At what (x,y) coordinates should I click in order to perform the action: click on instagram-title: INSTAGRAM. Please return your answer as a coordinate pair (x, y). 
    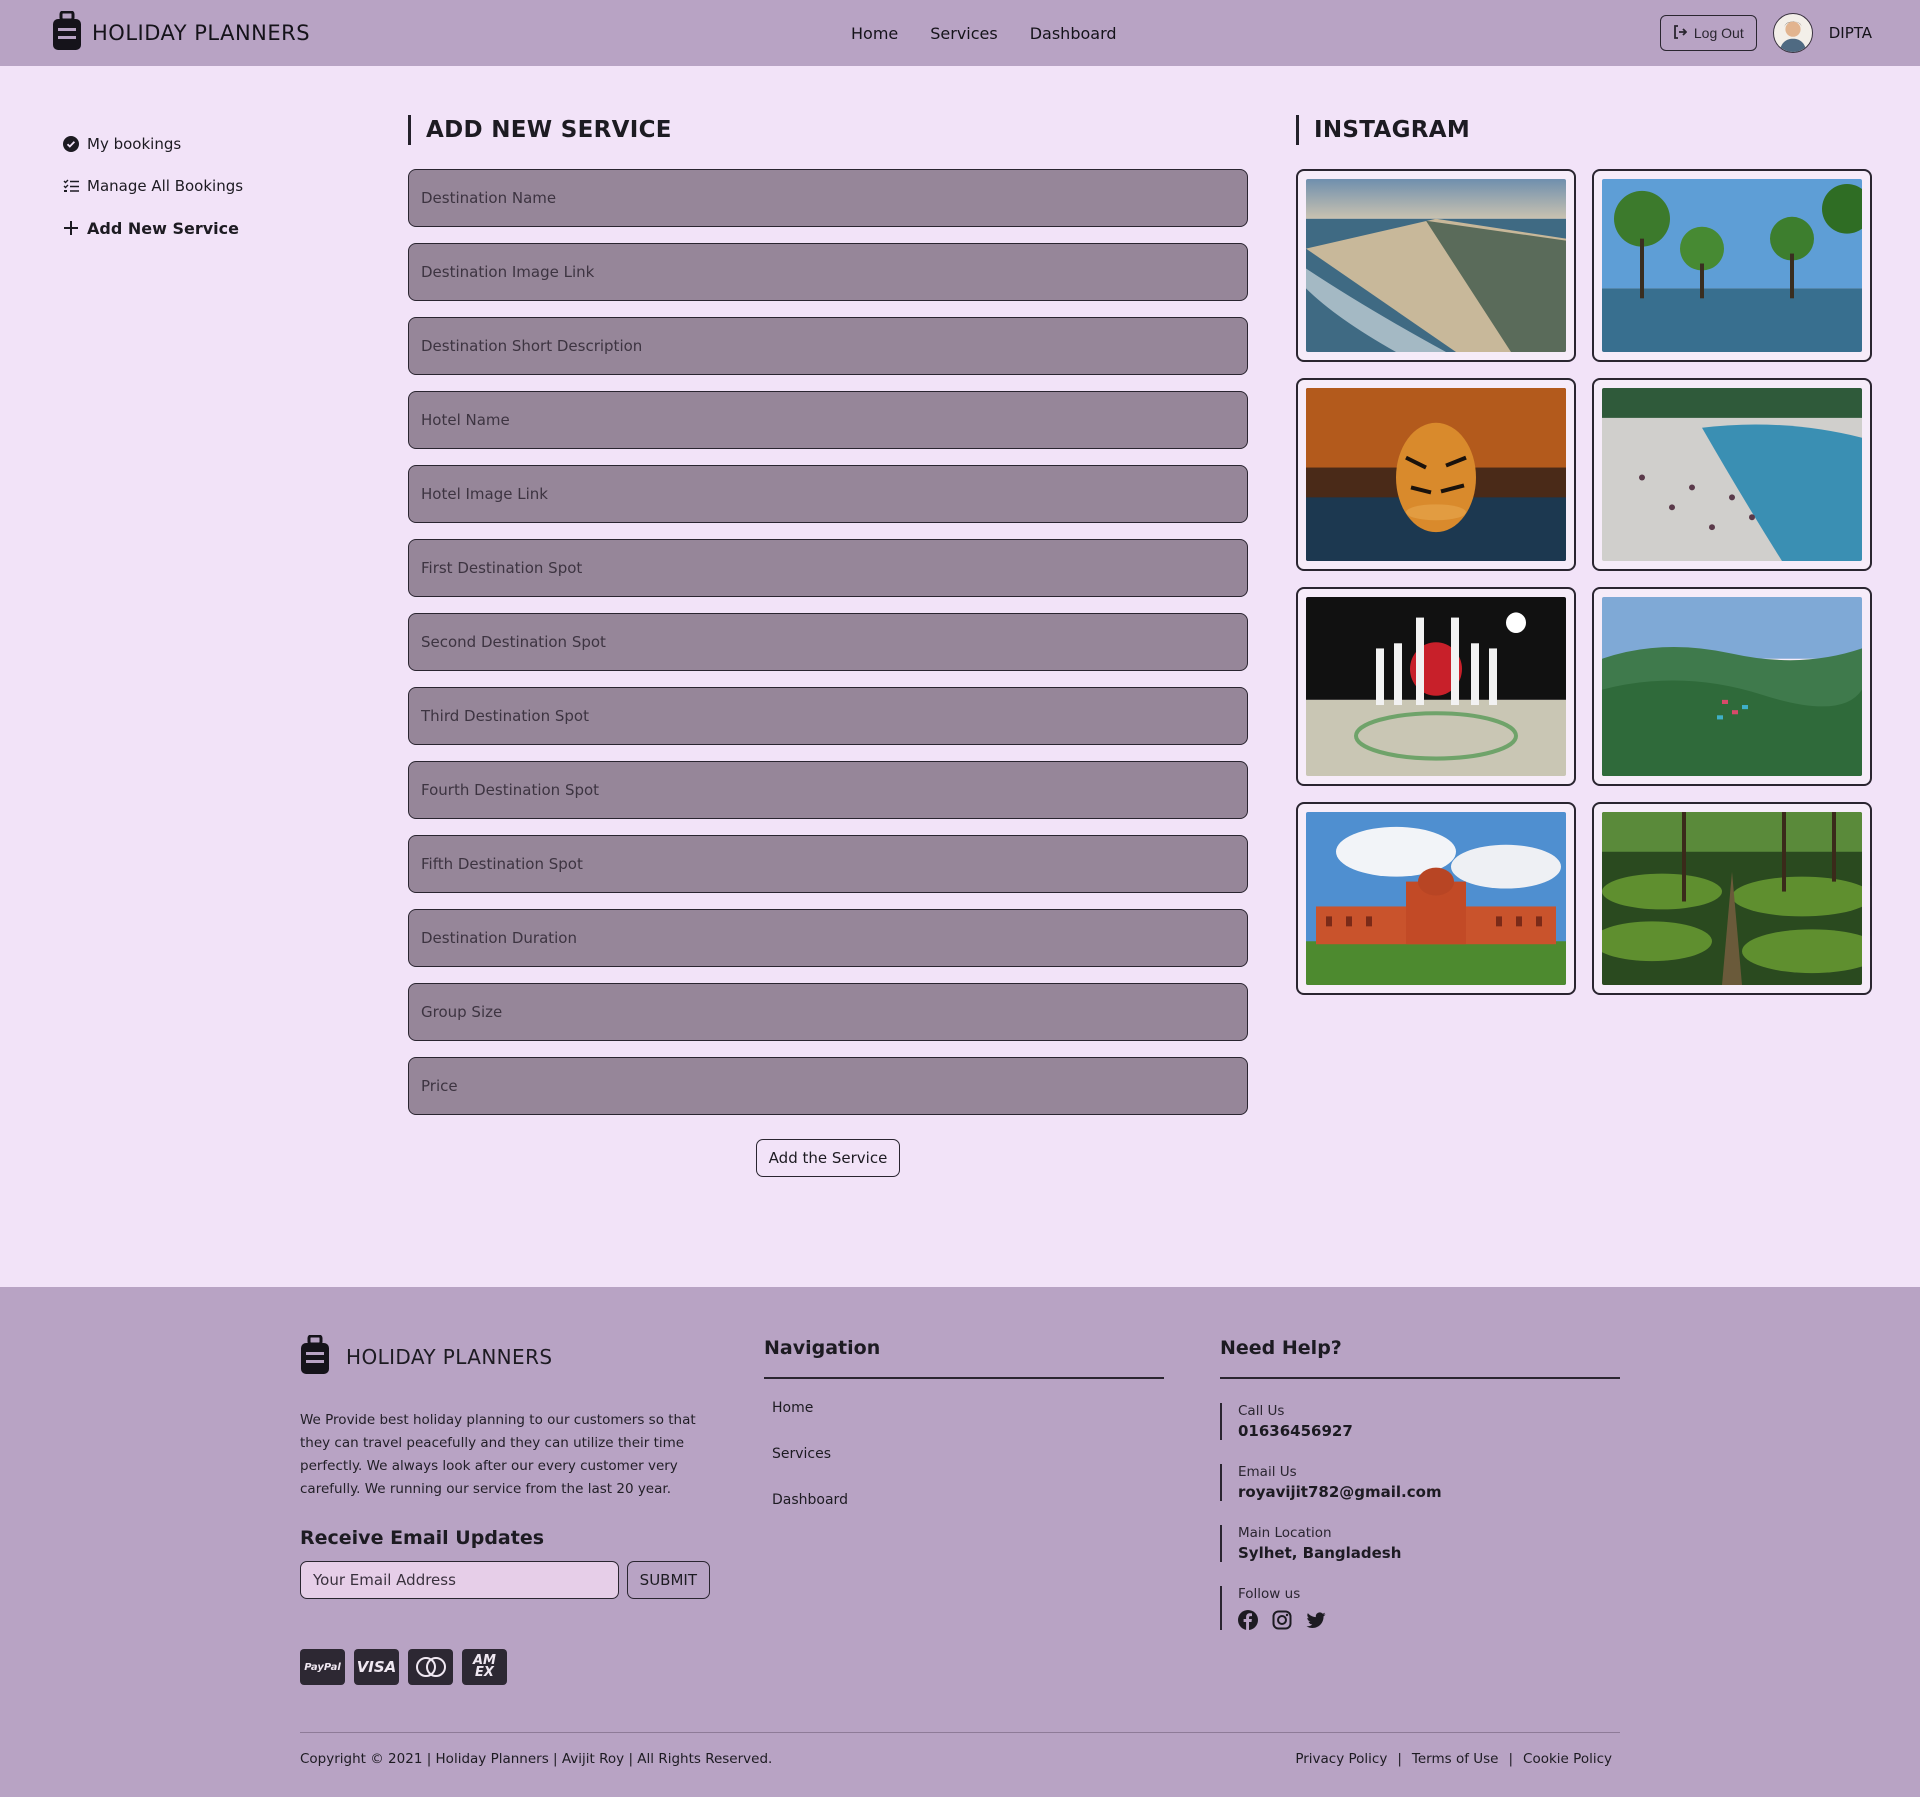
    Looking at the image, I should click on (1584, 130).